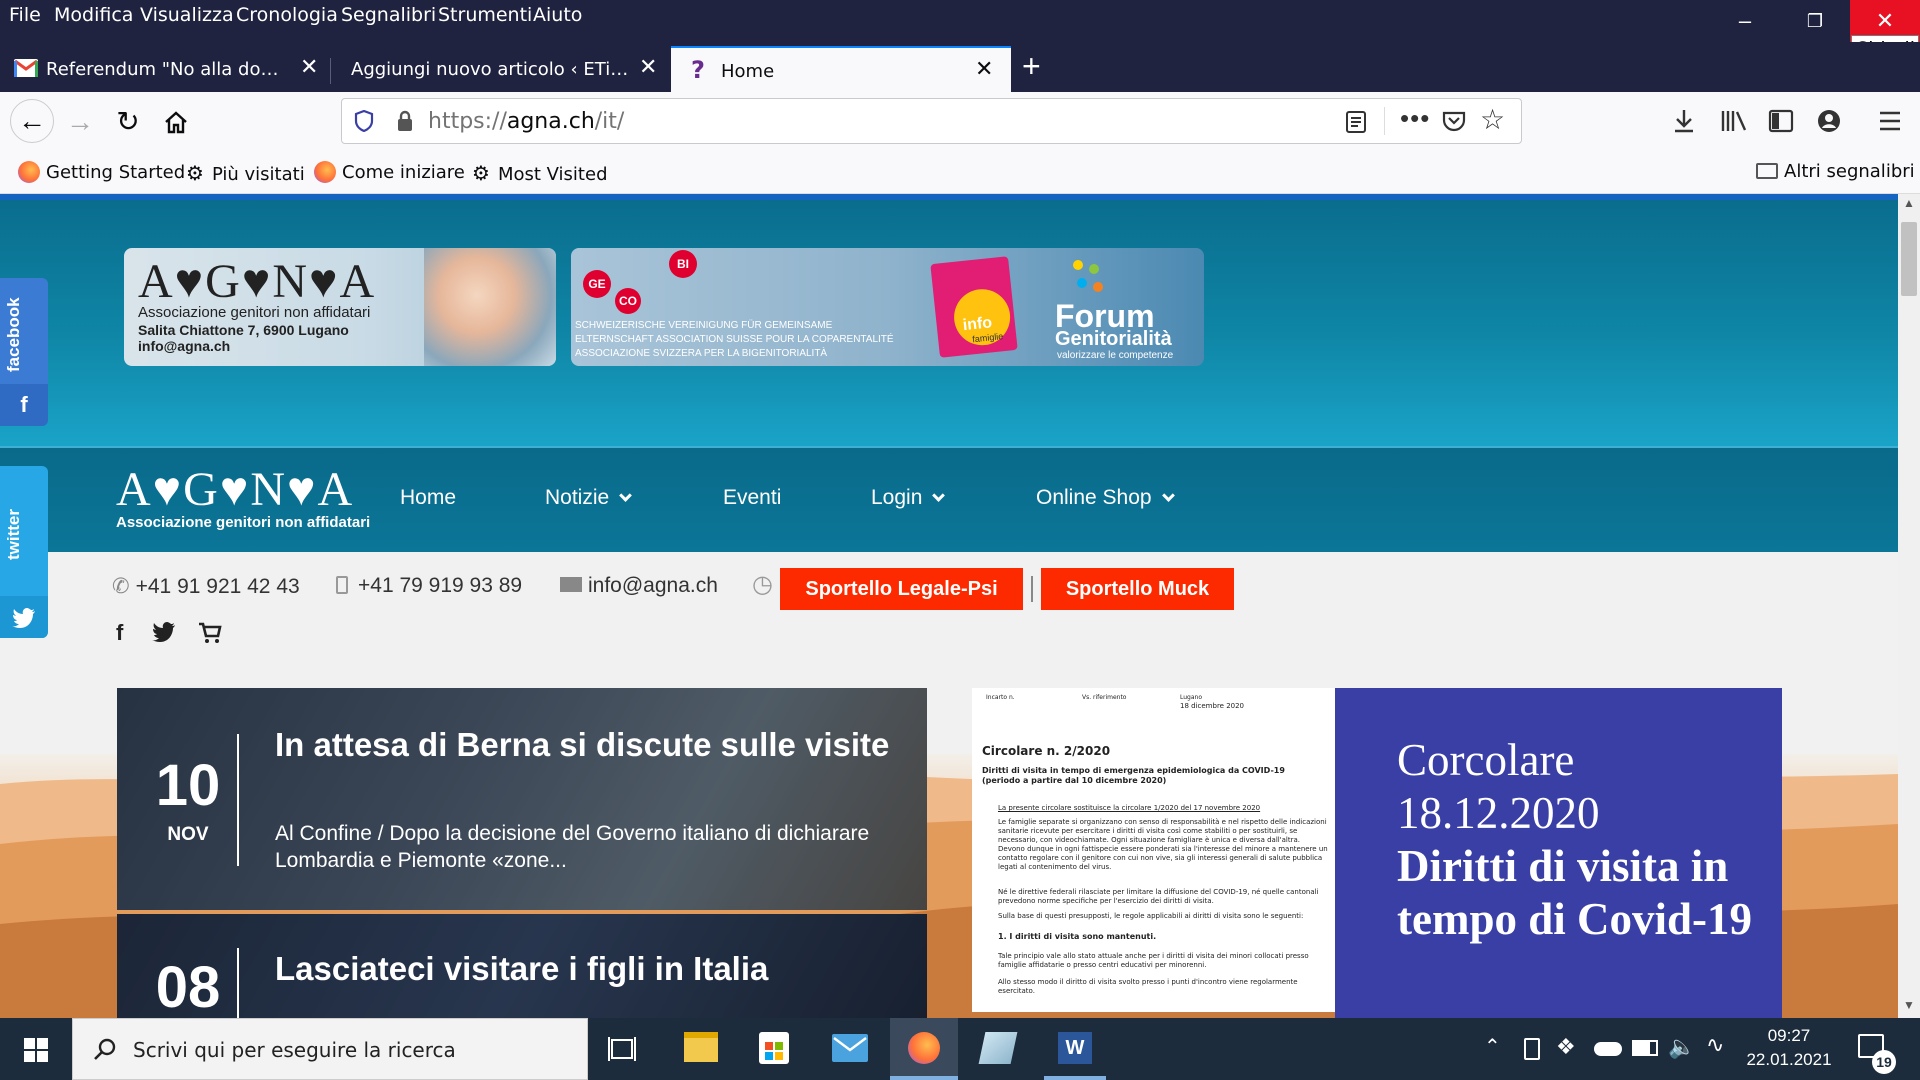 The height and width of the screenshot is (1080, 1920). What do you see at coordinates (500, 69) in the screenshot?
I see `tab-aggiungi-articolo: Aggiungi nuovo articolo ‹ ETiCinfor ✕` at bounding box center [500, 69].